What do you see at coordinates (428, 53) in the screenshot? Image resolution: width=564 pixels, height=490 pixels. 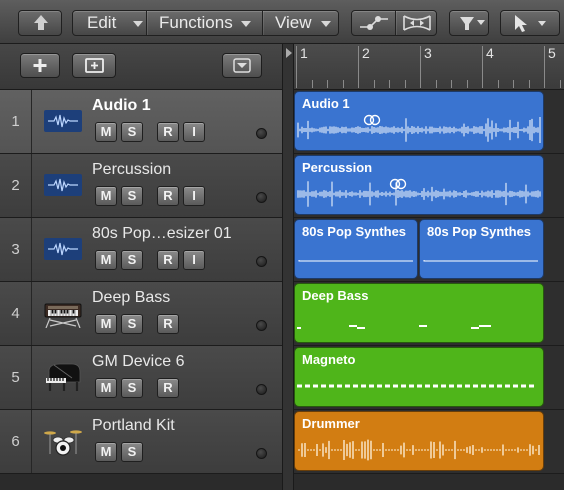 I see `bar-number: 3` at bounding box center [428, 53].